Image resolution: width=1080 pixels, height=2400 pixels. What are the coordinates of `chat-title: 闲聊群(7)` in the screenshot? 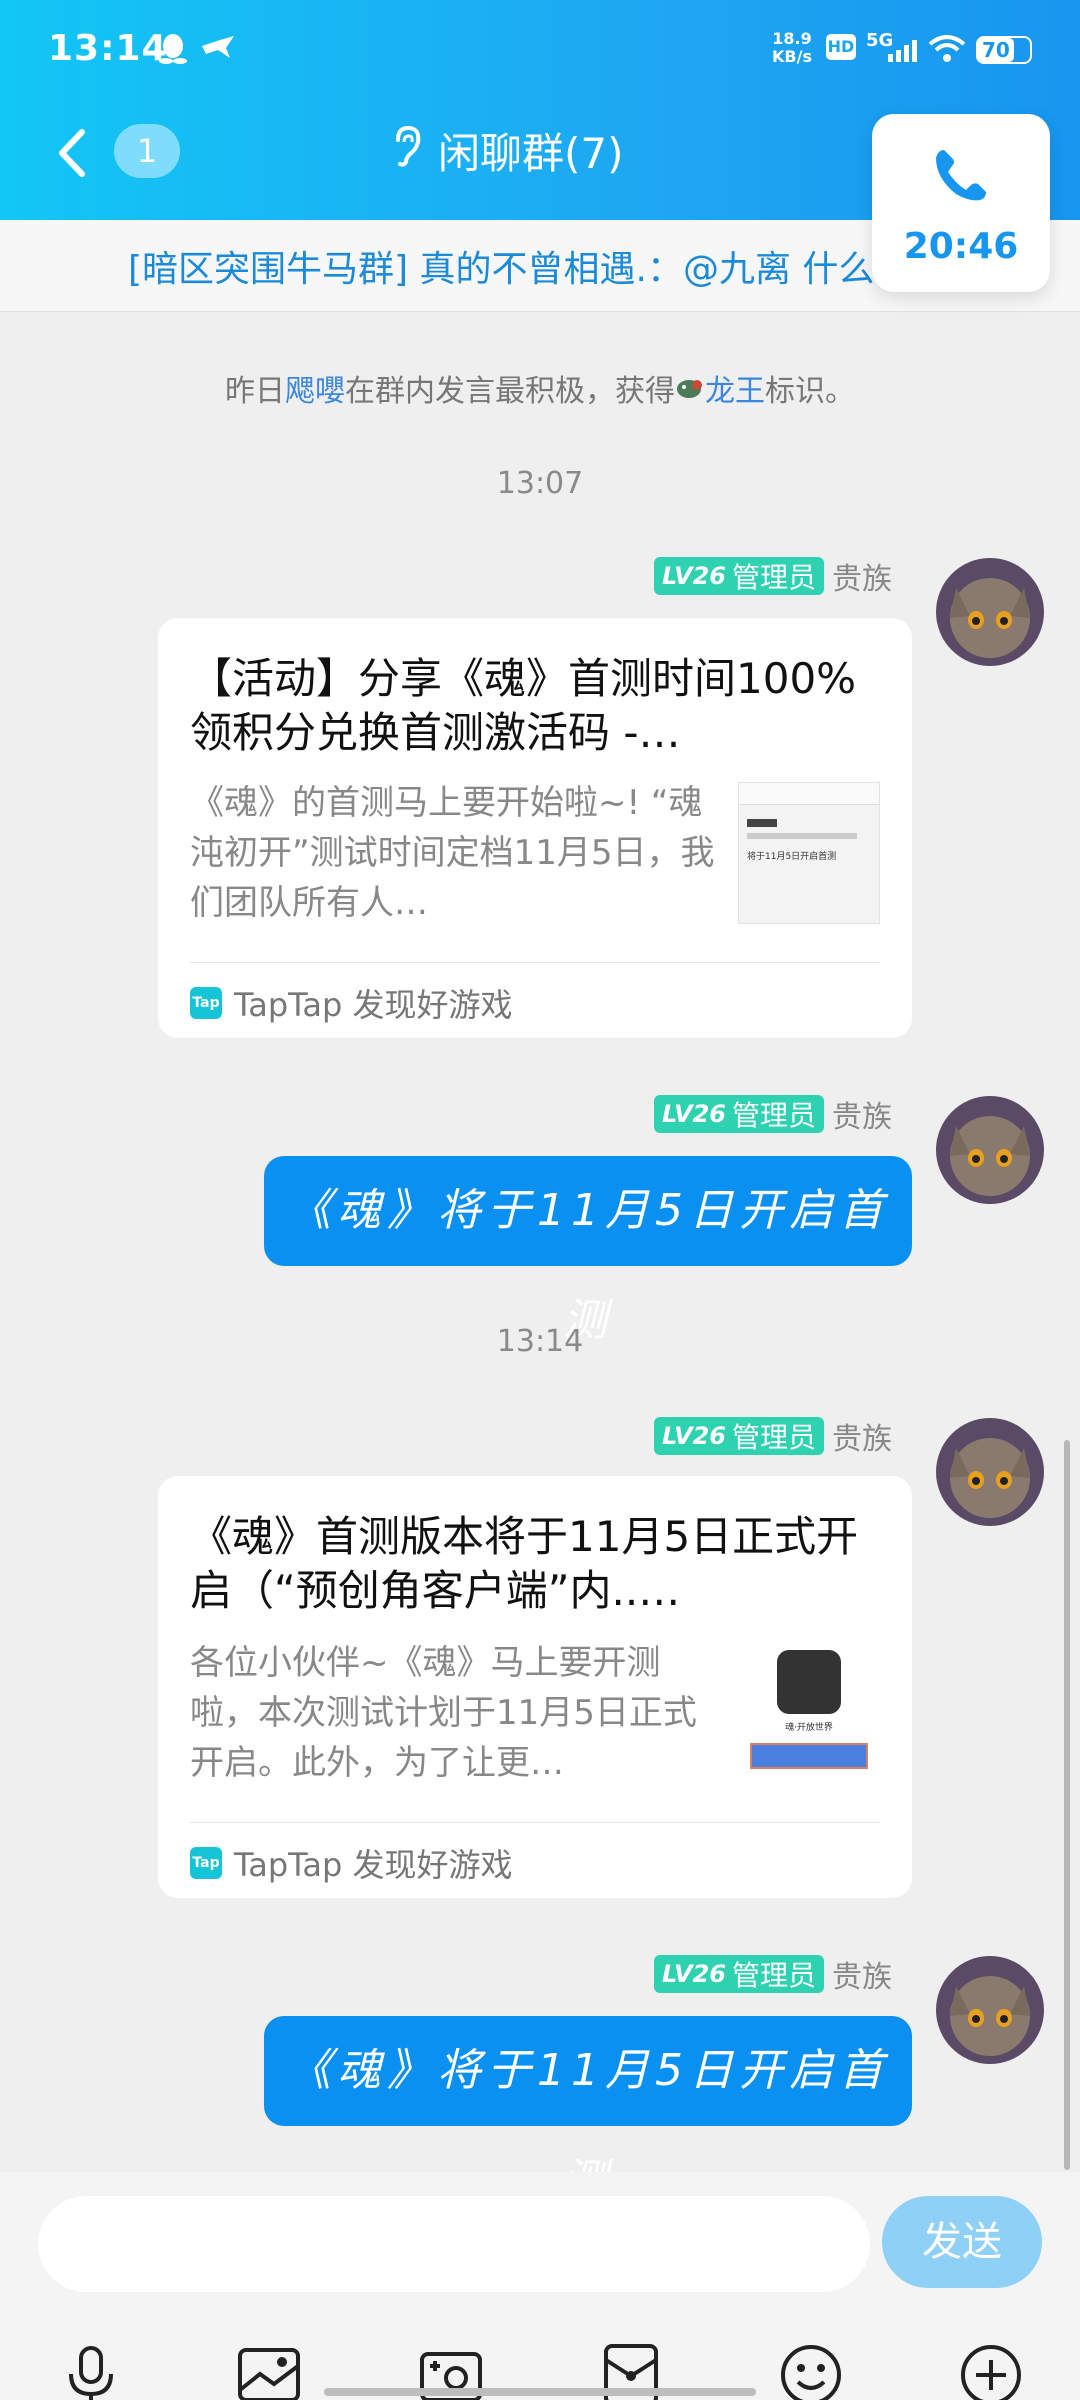 It's located at (507, 154).